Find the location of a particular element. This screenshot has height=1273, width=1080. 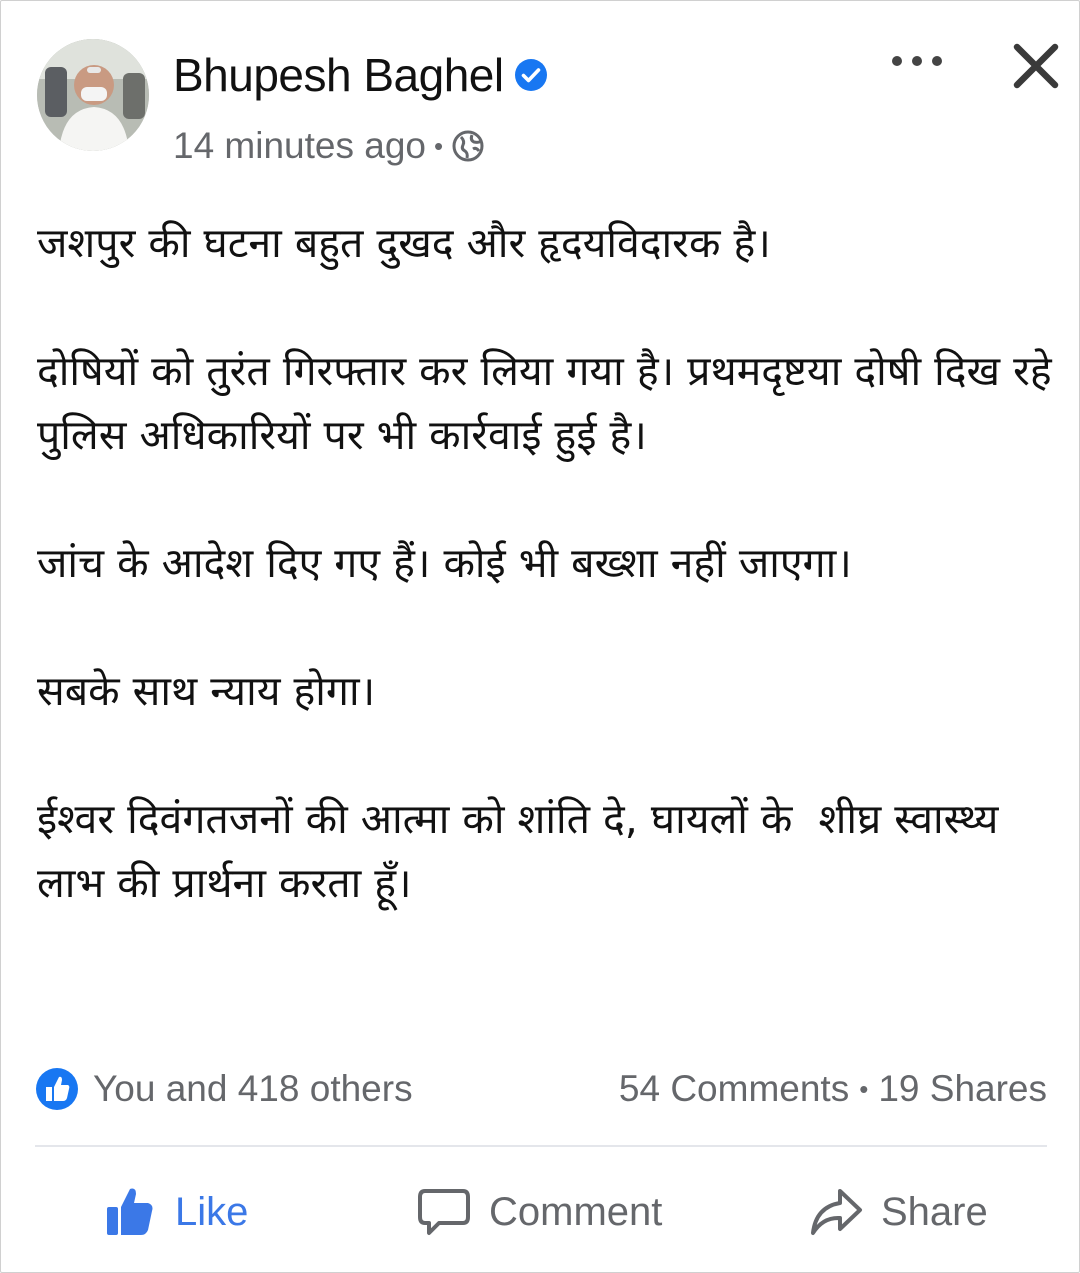

like-label: Like is located at coordinates (212, 1211).